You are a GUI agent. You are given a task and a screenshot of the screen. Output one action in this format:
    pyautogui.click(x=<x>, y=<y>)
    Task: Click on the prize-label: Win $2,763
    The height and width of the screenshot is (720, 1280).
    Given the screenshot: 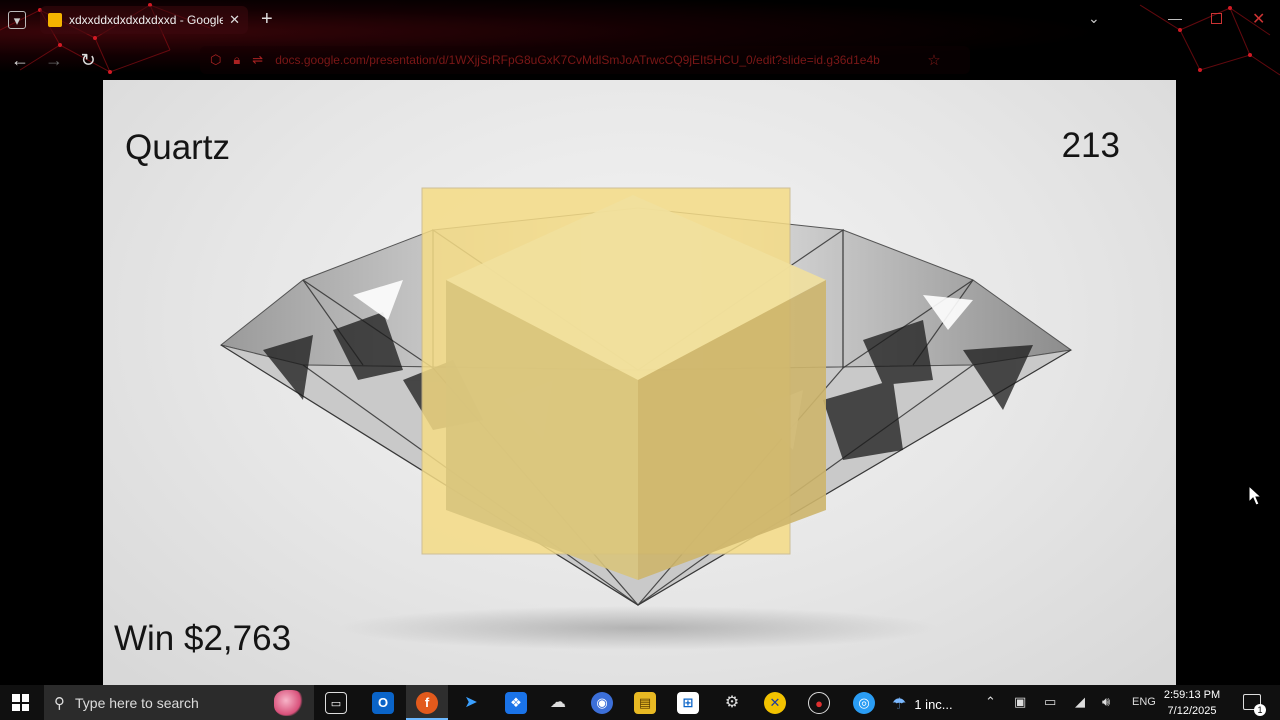 What is the action you would take?
    pyautogui.click(x=203, y=638)
    